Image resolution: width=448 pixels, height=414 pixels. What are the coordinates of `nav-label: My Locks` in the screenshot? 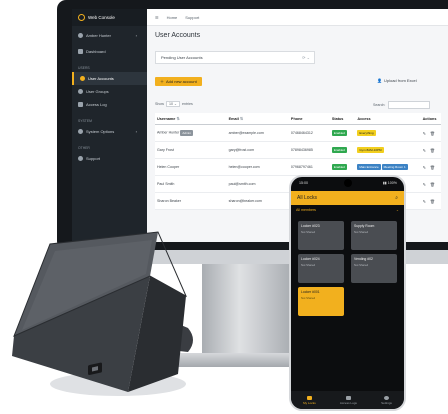 It's located at (309, 402).